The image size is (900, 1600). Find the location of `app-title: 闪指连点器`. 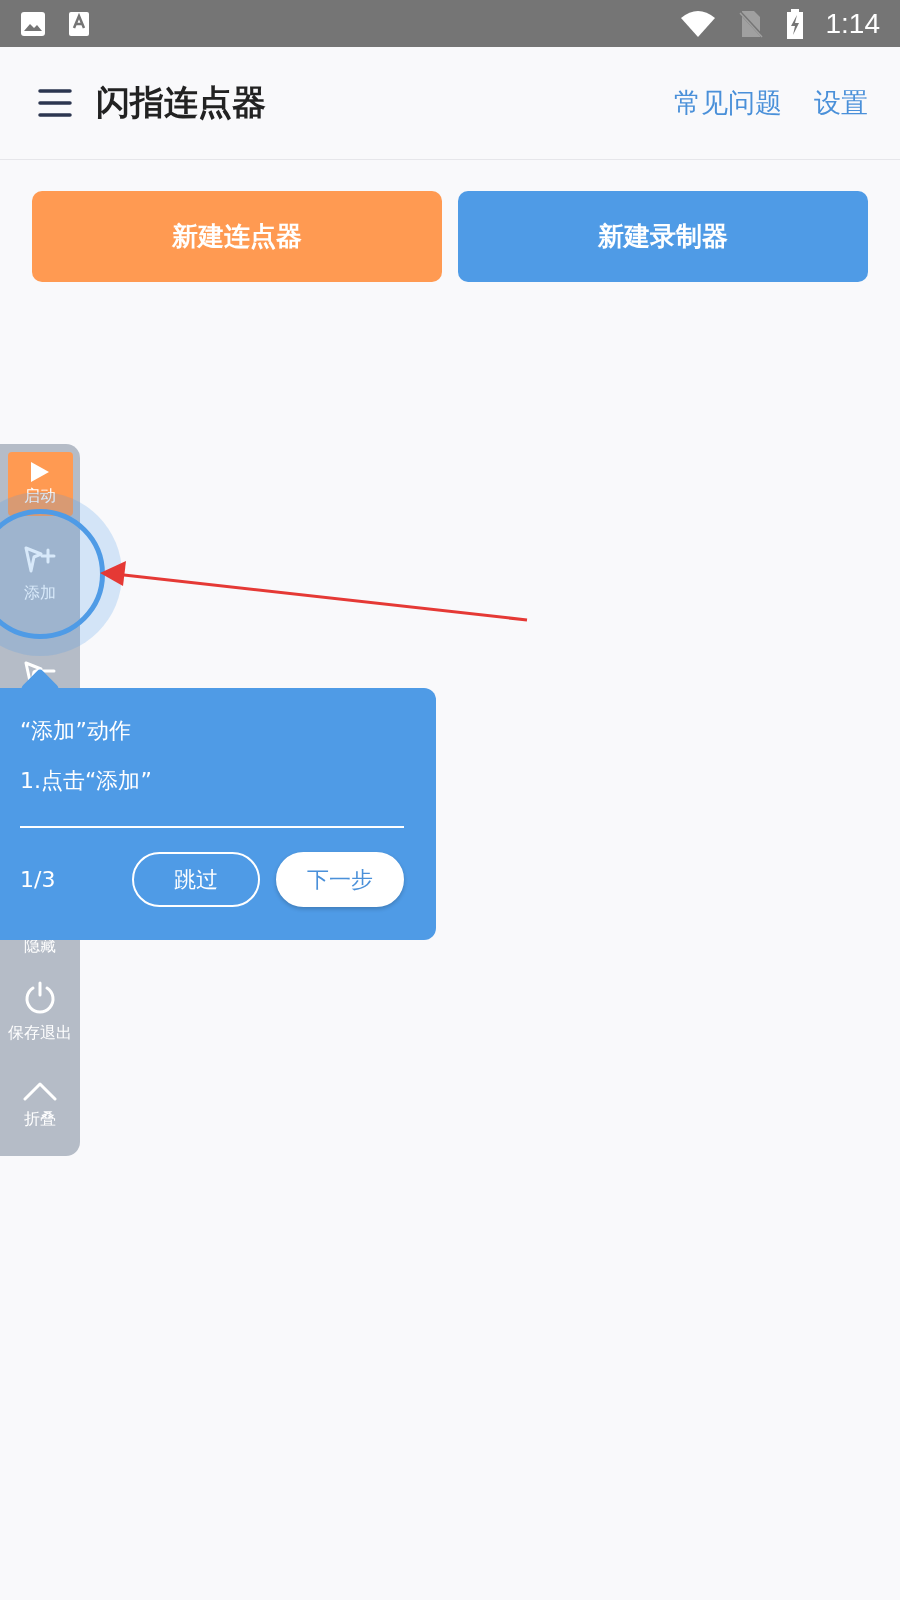

app-title: 闪指连点器 is located at coordinates (181, 102).